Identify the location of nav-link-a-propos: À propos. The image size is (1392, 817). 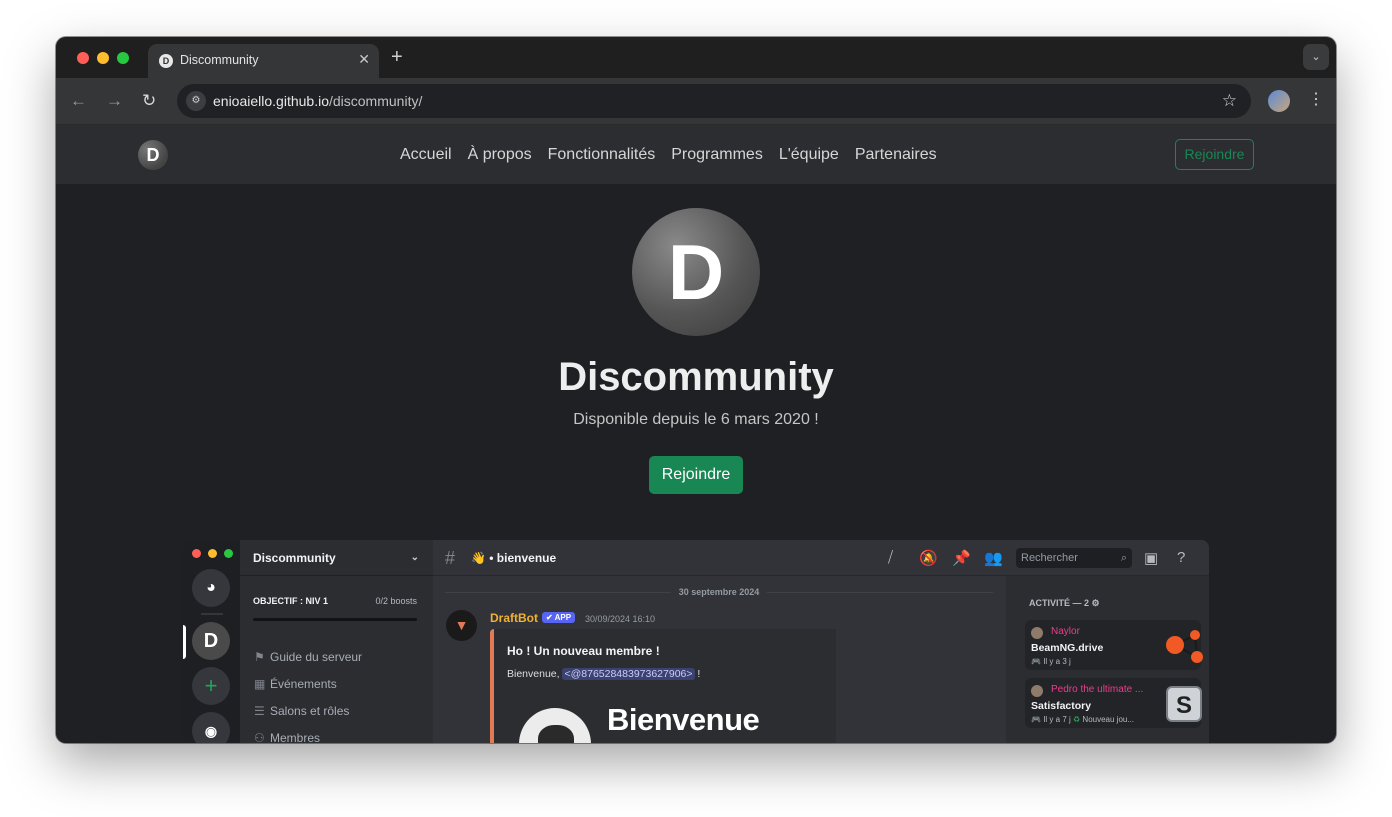
(500, 155).